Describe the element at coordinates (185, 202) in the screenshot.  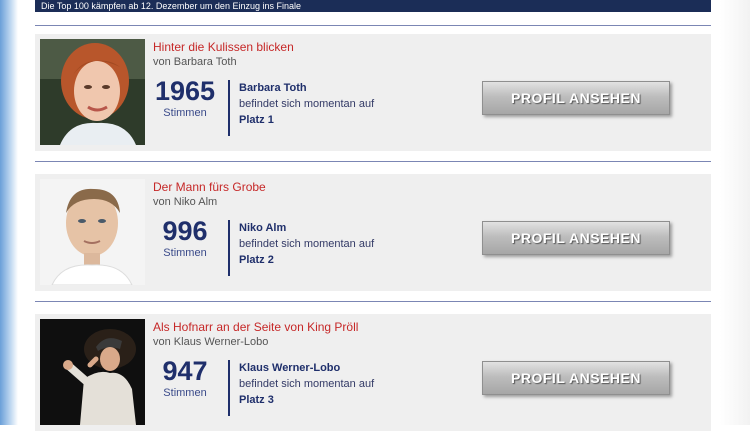
I see `article-author: von Niko Alm` at that location.